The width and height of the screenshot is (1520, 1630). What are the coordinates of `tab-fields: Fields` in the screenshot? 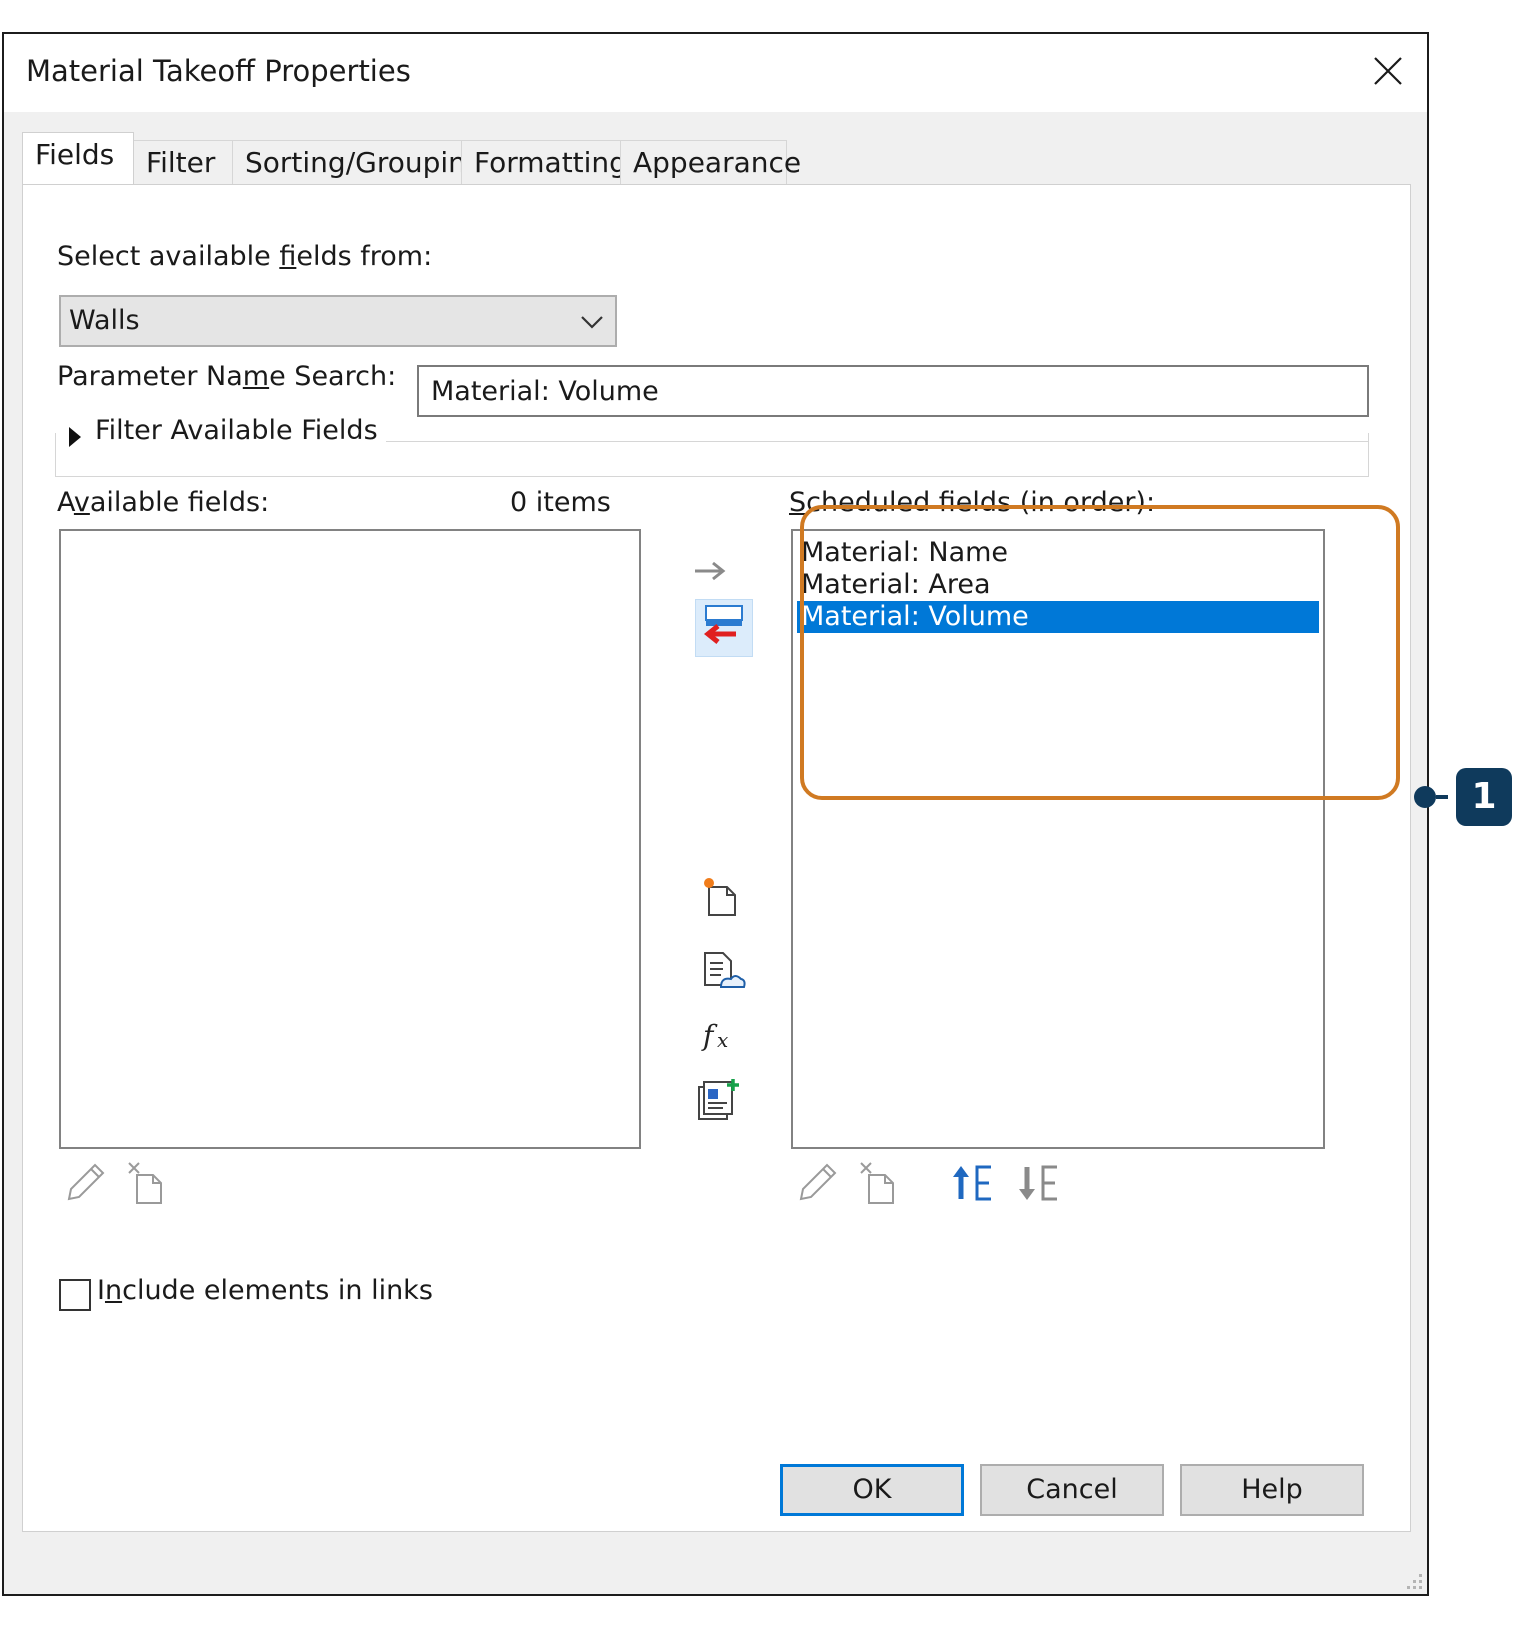 It's located at (78, 158).